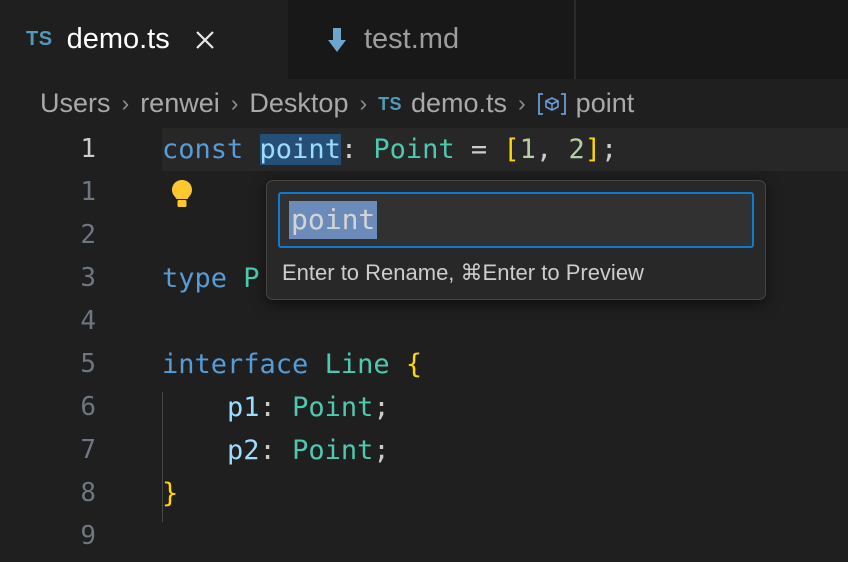 The height and width of the screenshot is (562, 848). What do you see at coordinates (357, 149) in the screenshot?
I see `token-punct: :` at bounding box center [357, 149].